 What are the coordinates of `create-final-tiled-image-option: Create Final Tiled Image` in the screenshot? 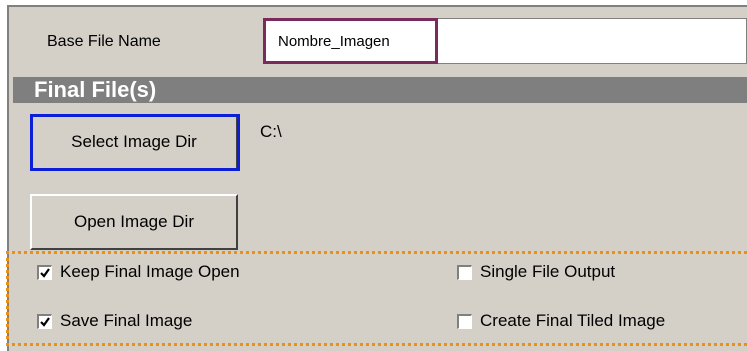 It's located at (561, 321).